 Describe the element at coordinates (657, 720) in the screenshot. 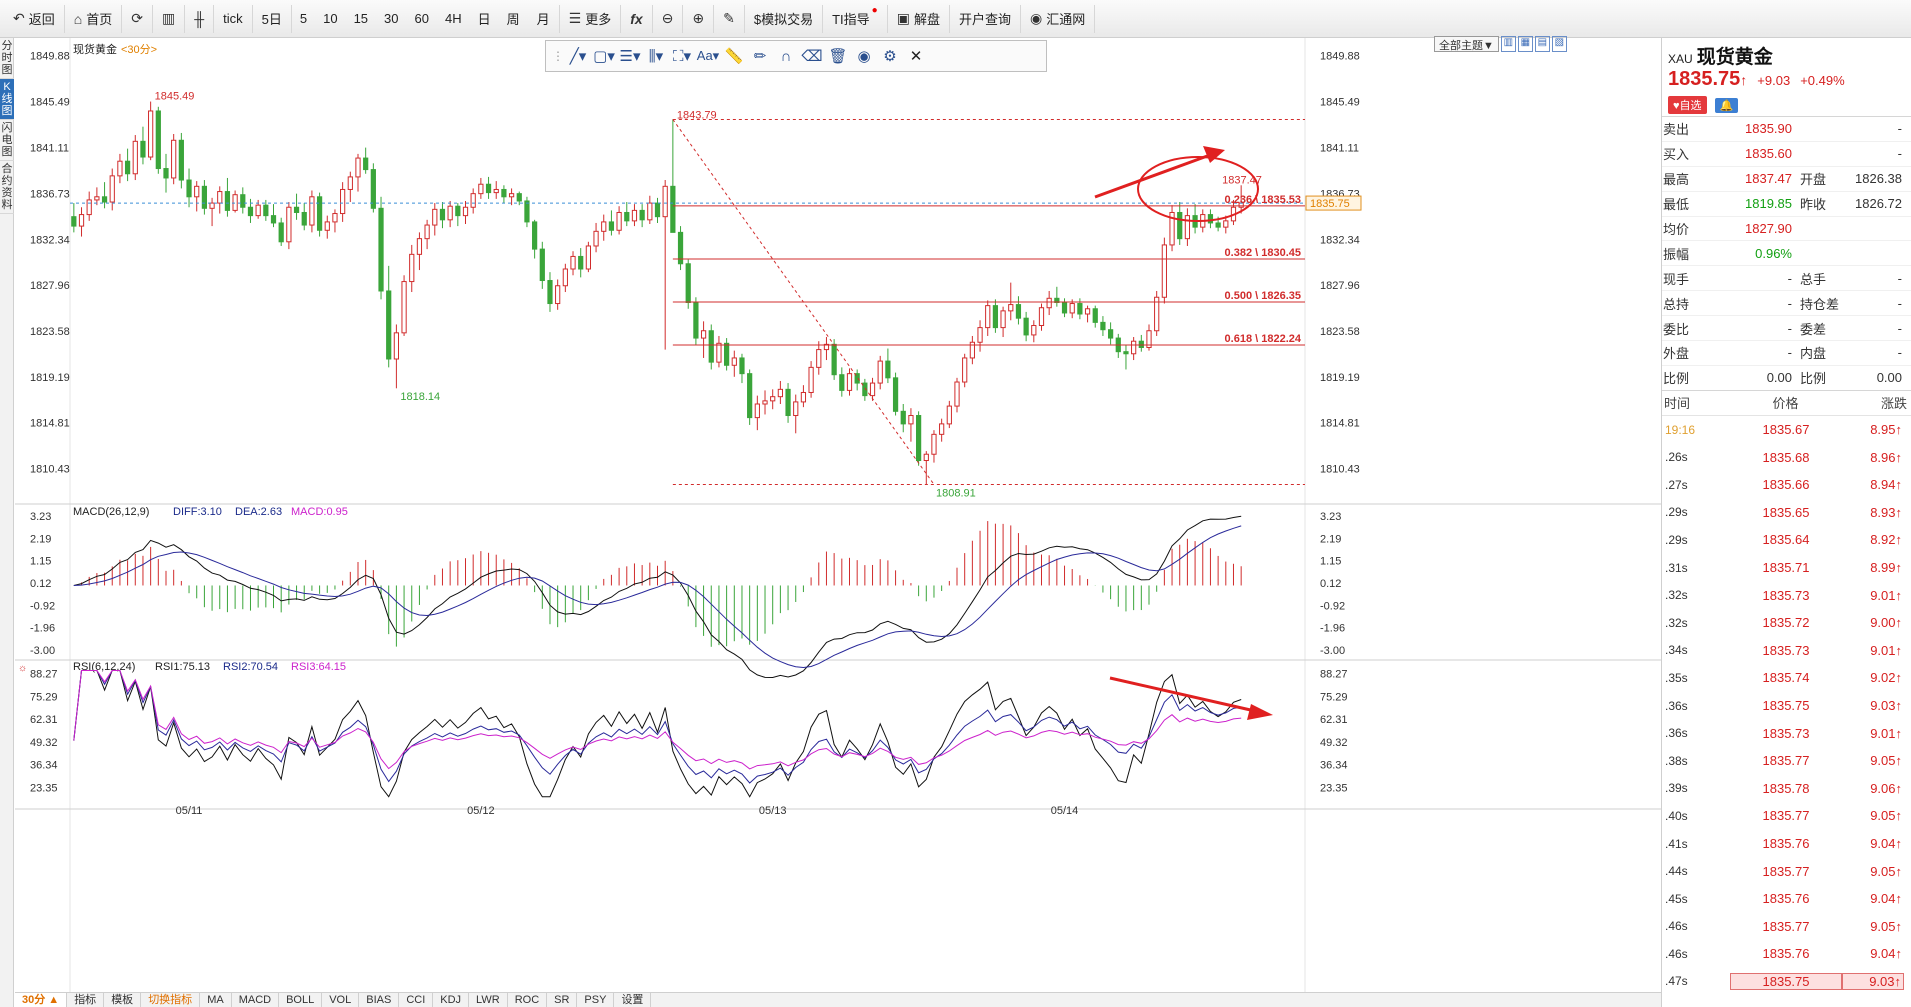

I see `rsi3-line` at that location.